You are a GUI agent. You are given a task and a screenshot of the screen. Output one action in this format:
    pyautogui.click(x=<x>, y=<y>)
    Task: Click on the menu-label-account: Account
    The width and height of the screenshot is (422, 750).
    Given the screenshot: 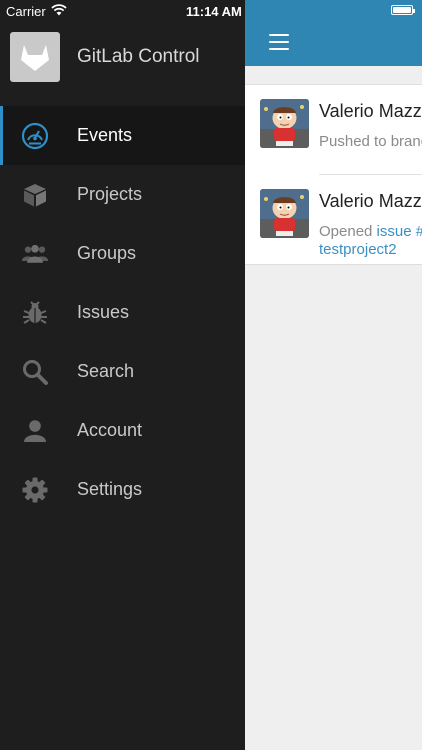 What is the action you would take?
    pyautogui.click(x=110, y=430)
    